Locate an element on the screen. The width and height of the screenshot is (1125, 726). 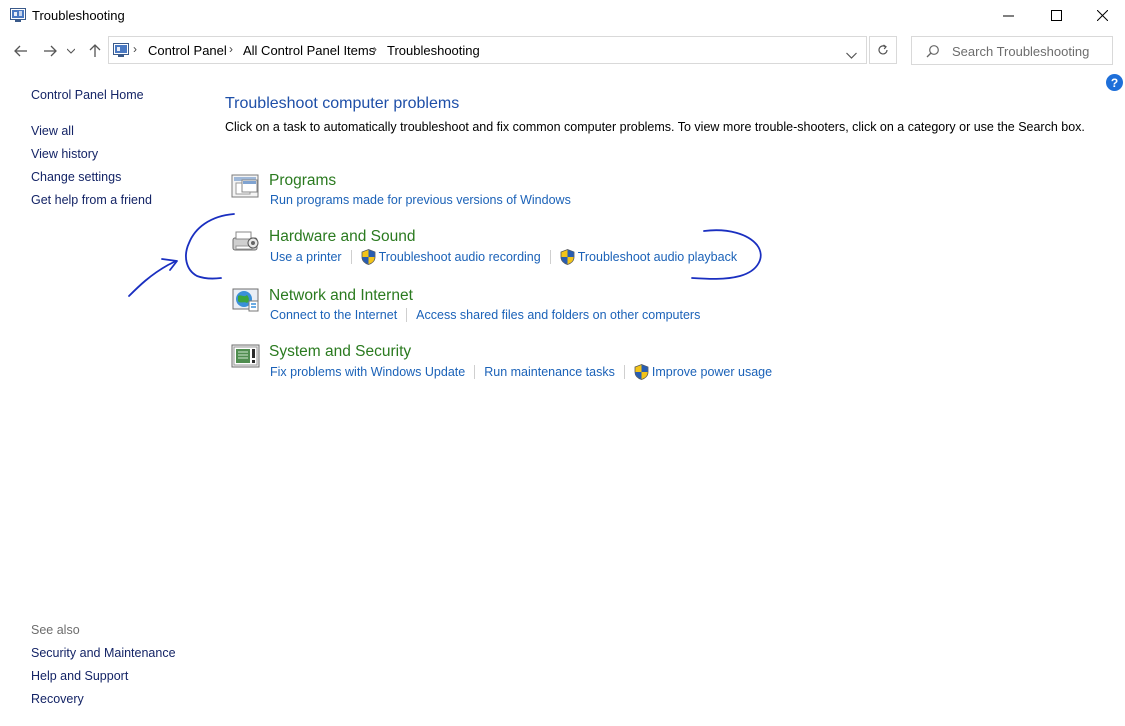
task-label: Improve power usage is located at coordinates (712, 372).